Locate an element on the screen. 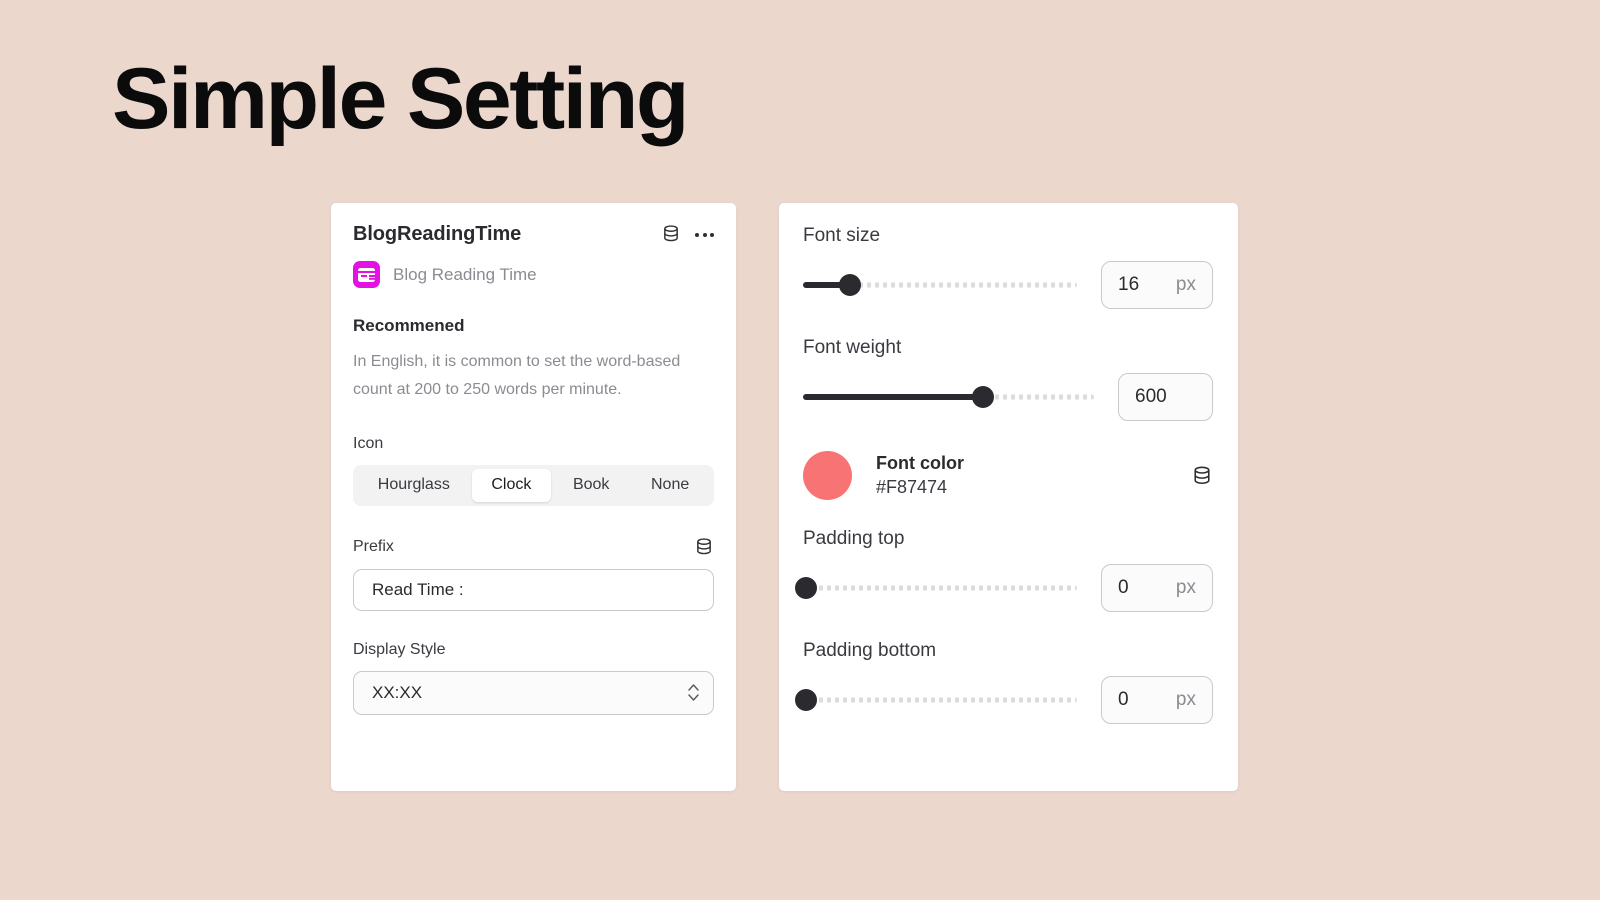  display-style-select: XX:XX is located at coordinates (533, 692).